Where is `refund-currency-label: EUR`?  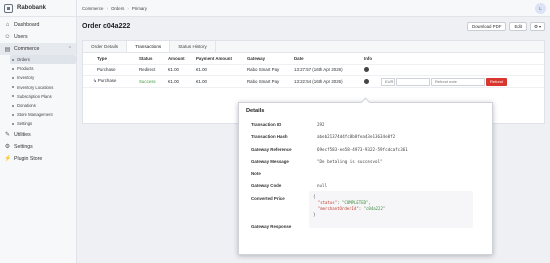 refund-currency-label: EUR is located at coordinates (388, 81).